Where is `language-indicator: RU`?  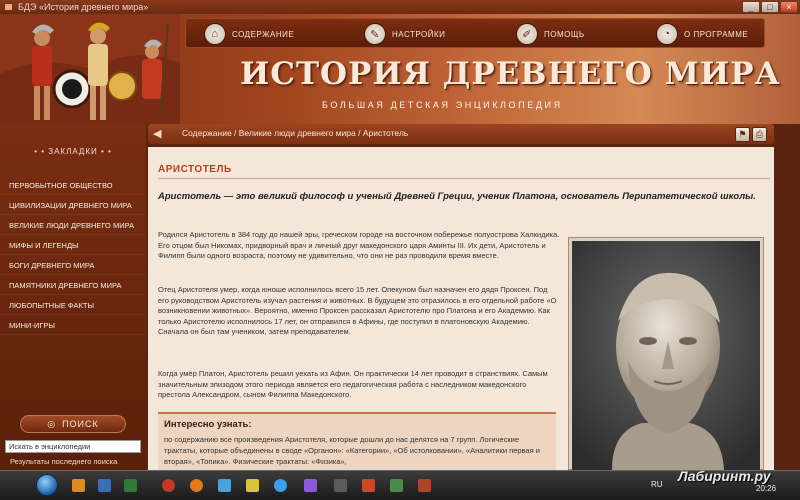
language-indicator: RU is located at coordinates (657, 484).